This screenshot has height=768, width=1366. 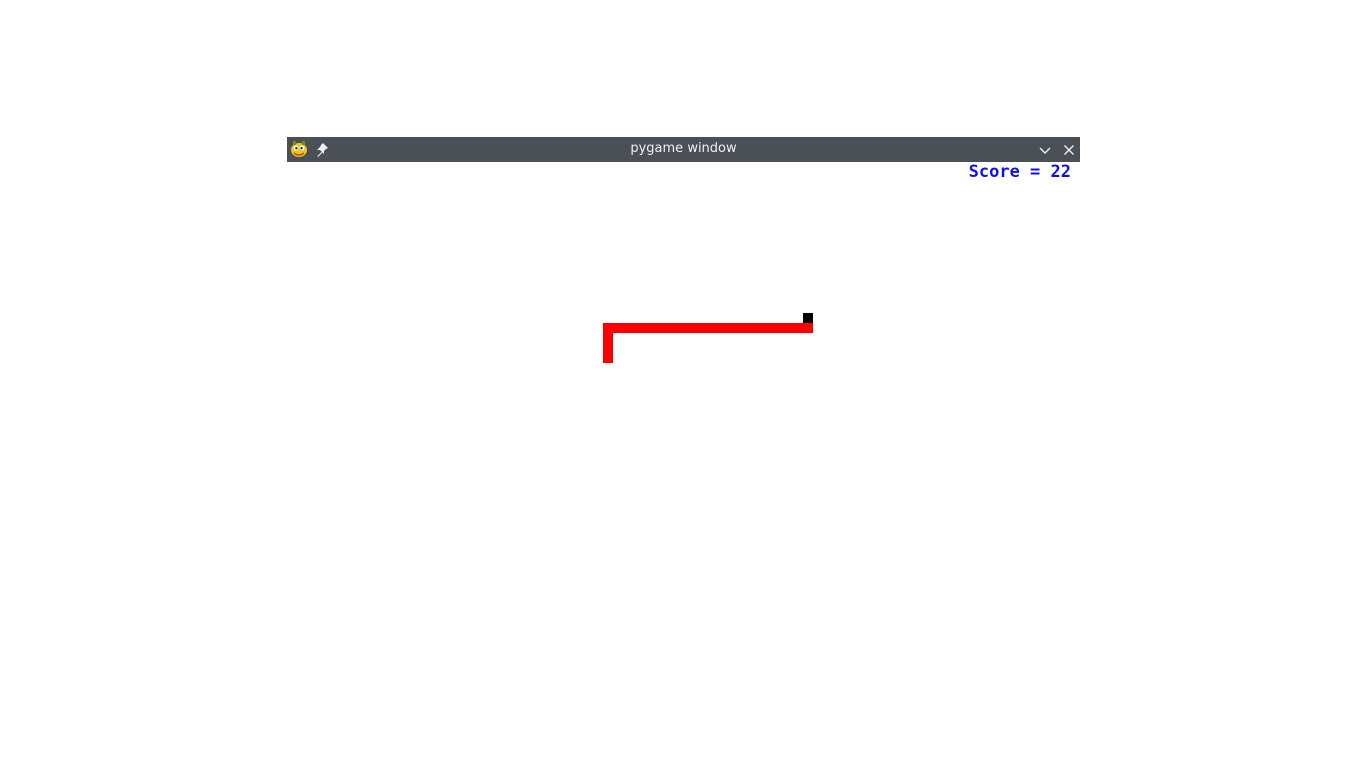 What do you see at coordinates (322, 149) in the screenshot?
I see `pin-icon` at bounding box center [322, 149].